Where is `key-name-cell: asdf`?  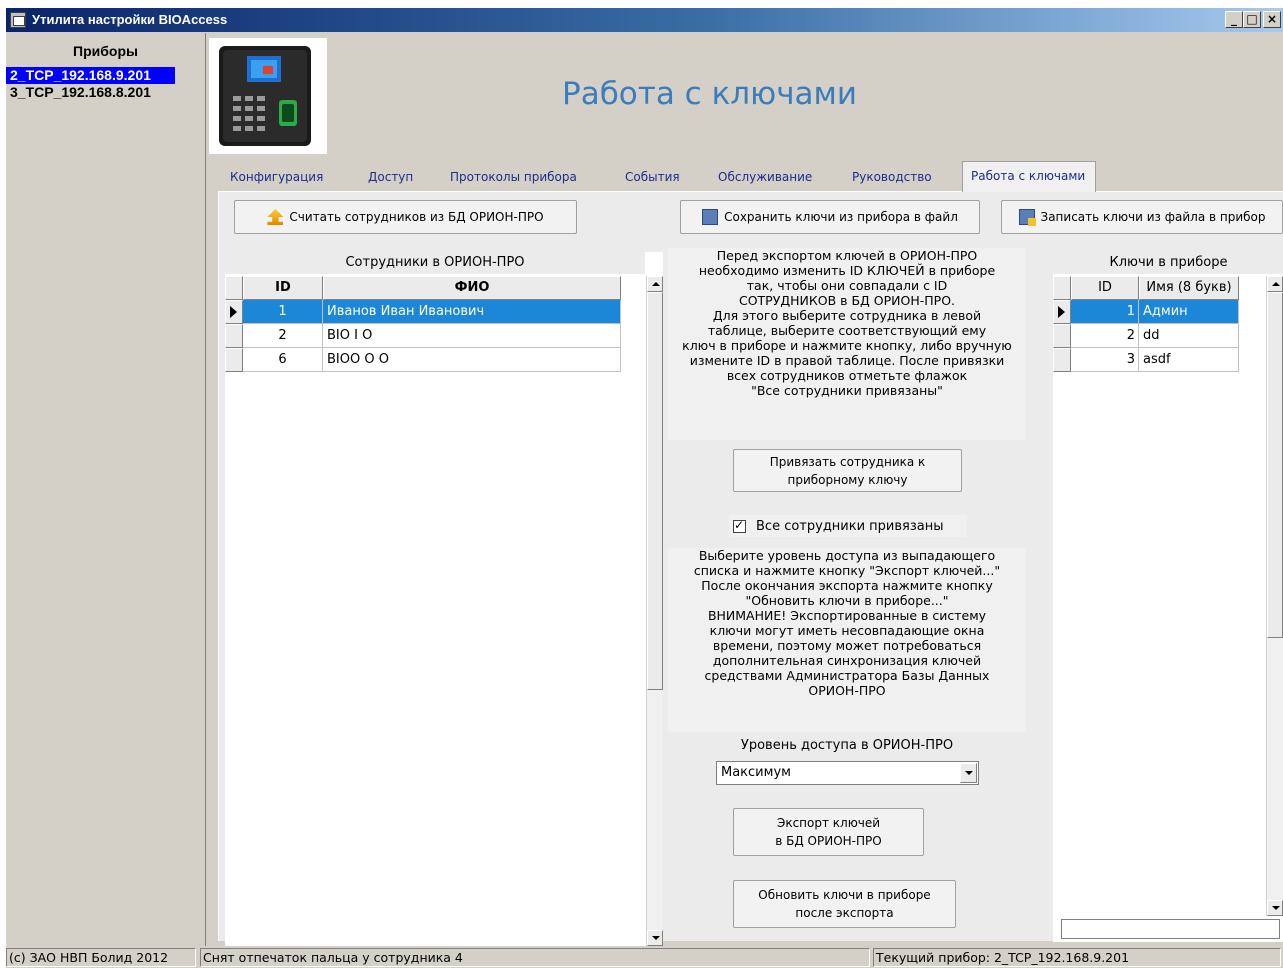 key-name-cell: asdf is located at coordinates (1189, 360).